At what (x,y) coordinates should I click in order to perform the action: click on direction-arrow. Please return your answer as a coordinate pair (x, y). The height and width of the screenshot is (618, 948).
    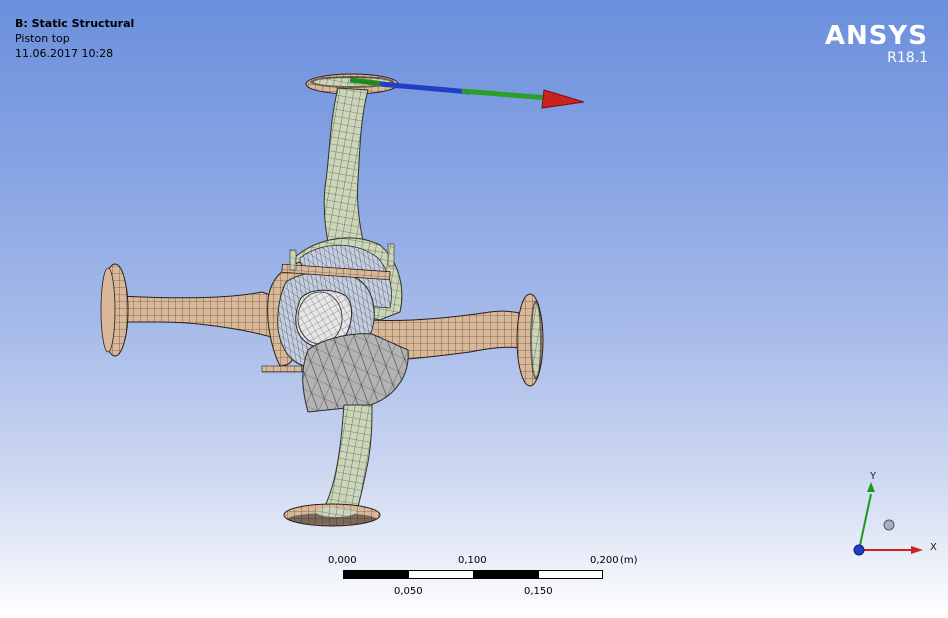
    Looking at the image, I should click on (467, 93).